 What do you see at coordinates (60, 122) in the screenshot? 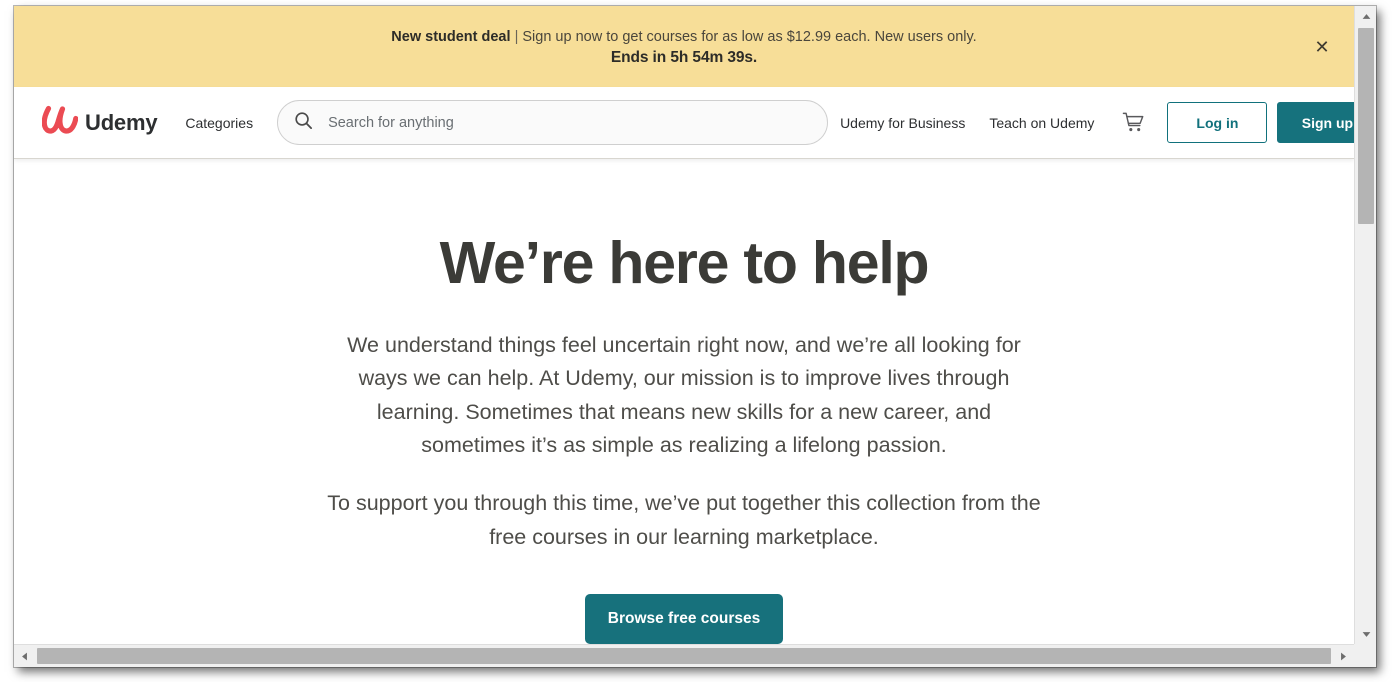
I see `udemy-u-icon` at bounding box center [60, 122].